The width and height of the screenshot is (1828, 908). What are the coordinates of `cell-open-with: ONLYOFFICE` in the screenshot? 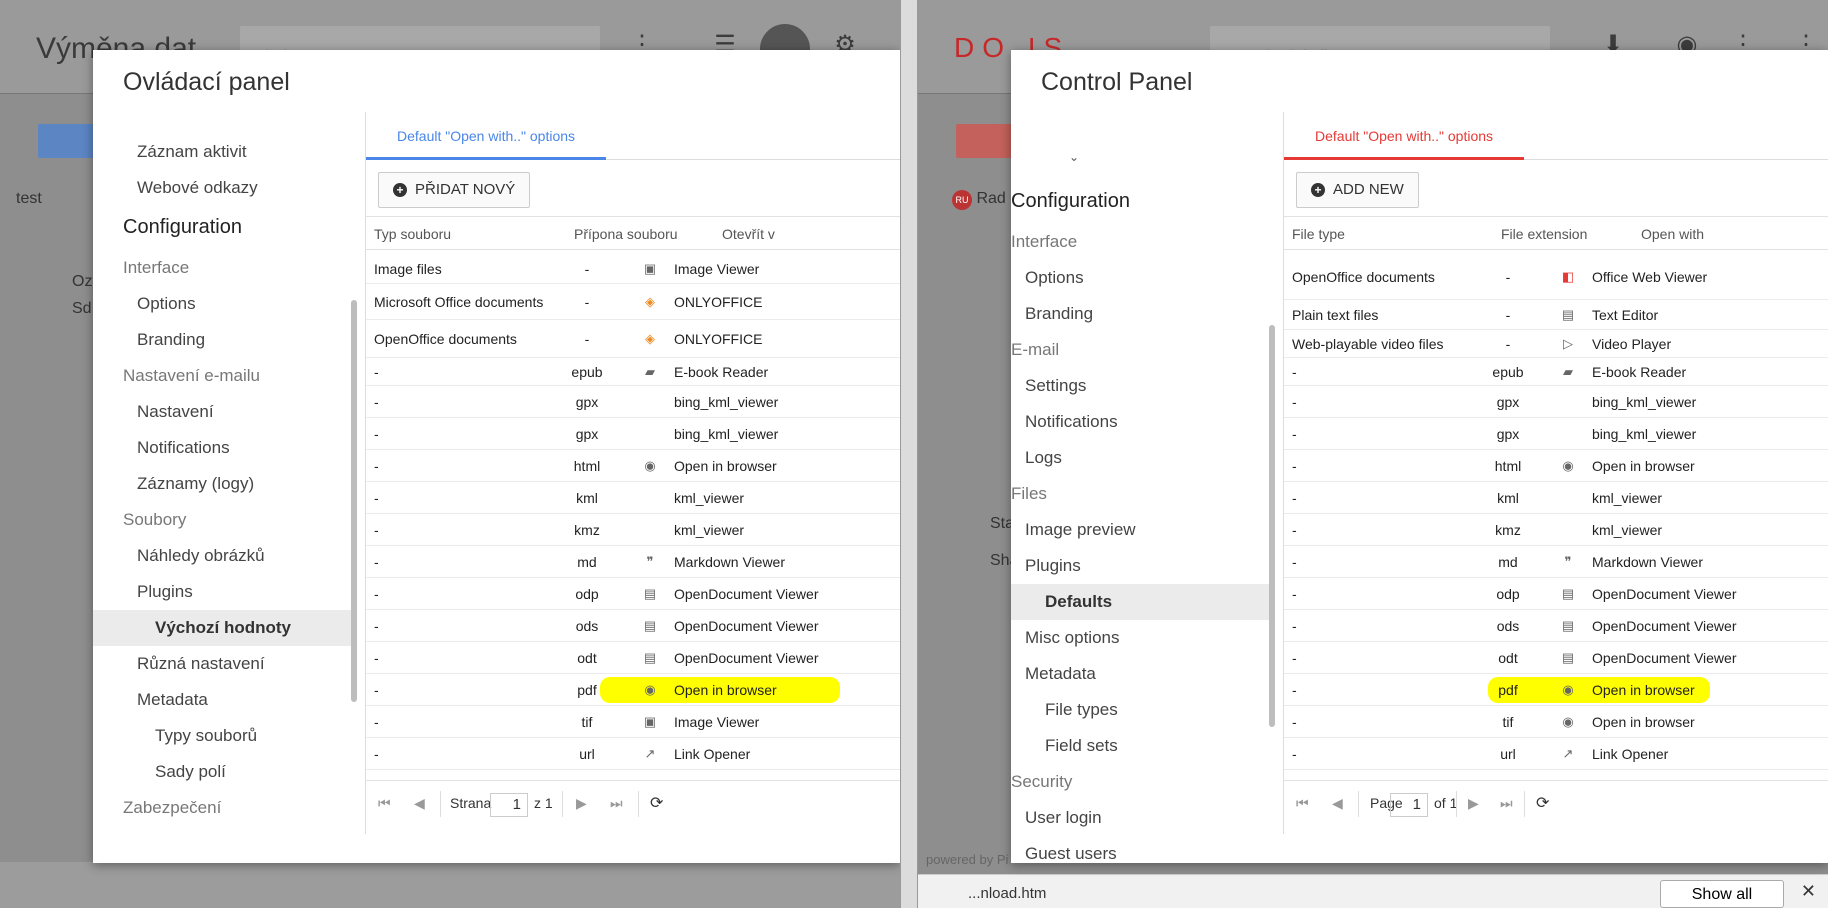 It's located at (718, 339).